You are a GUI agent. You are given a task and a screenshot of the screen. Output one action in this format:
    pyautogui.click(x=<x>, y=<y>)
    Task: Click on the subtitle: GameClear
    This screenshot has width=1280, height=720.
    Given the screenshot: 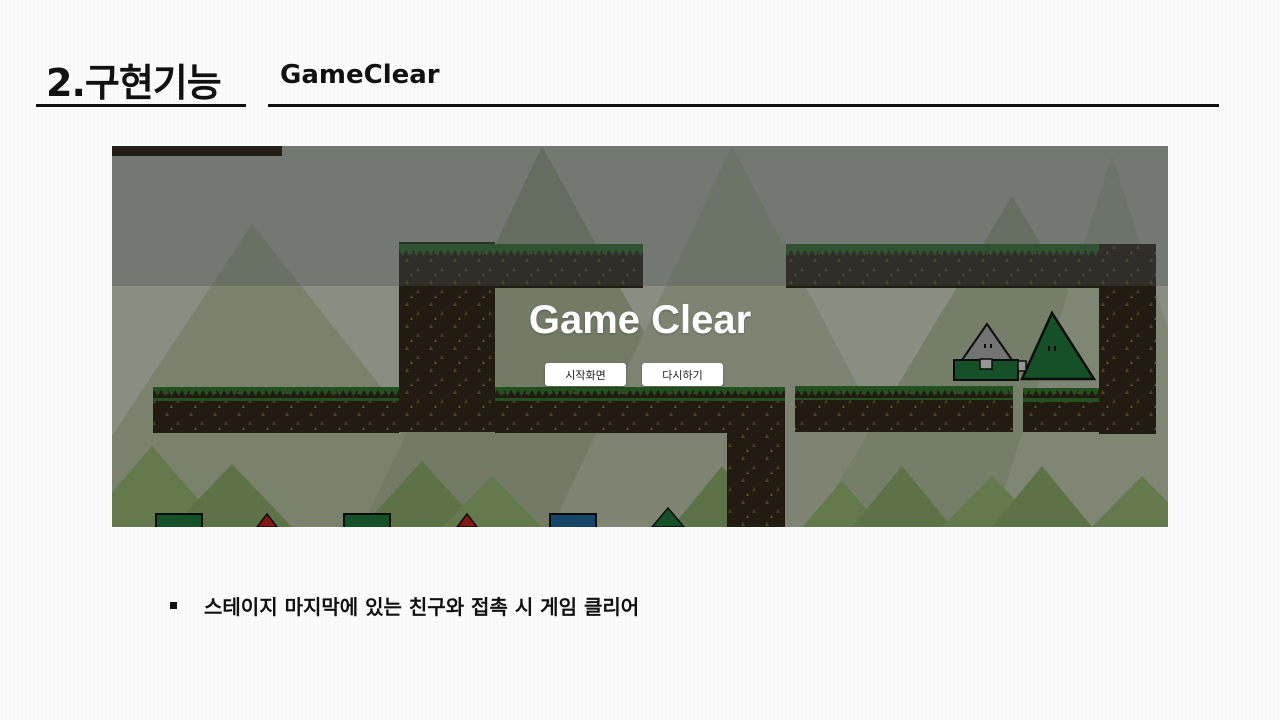 What is the action you would take?
    pyautogui.click(x=360, y=75)
    